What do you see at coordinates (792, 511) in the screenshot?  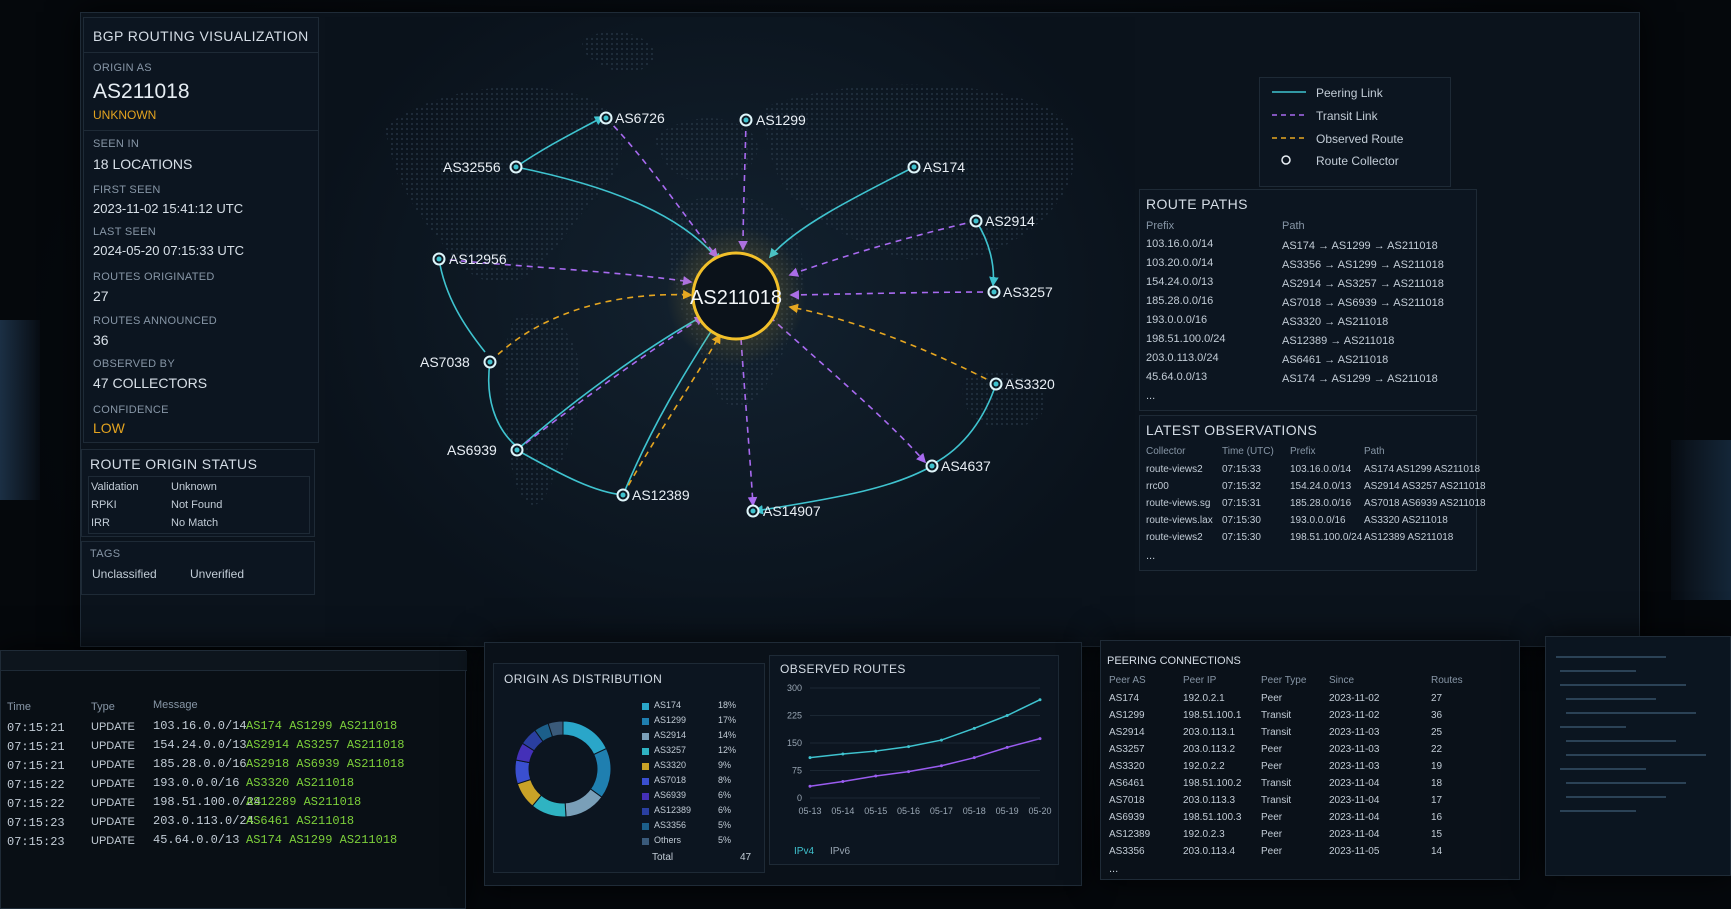 I see `node-label: AS14907` at bounding box center [792, 511].